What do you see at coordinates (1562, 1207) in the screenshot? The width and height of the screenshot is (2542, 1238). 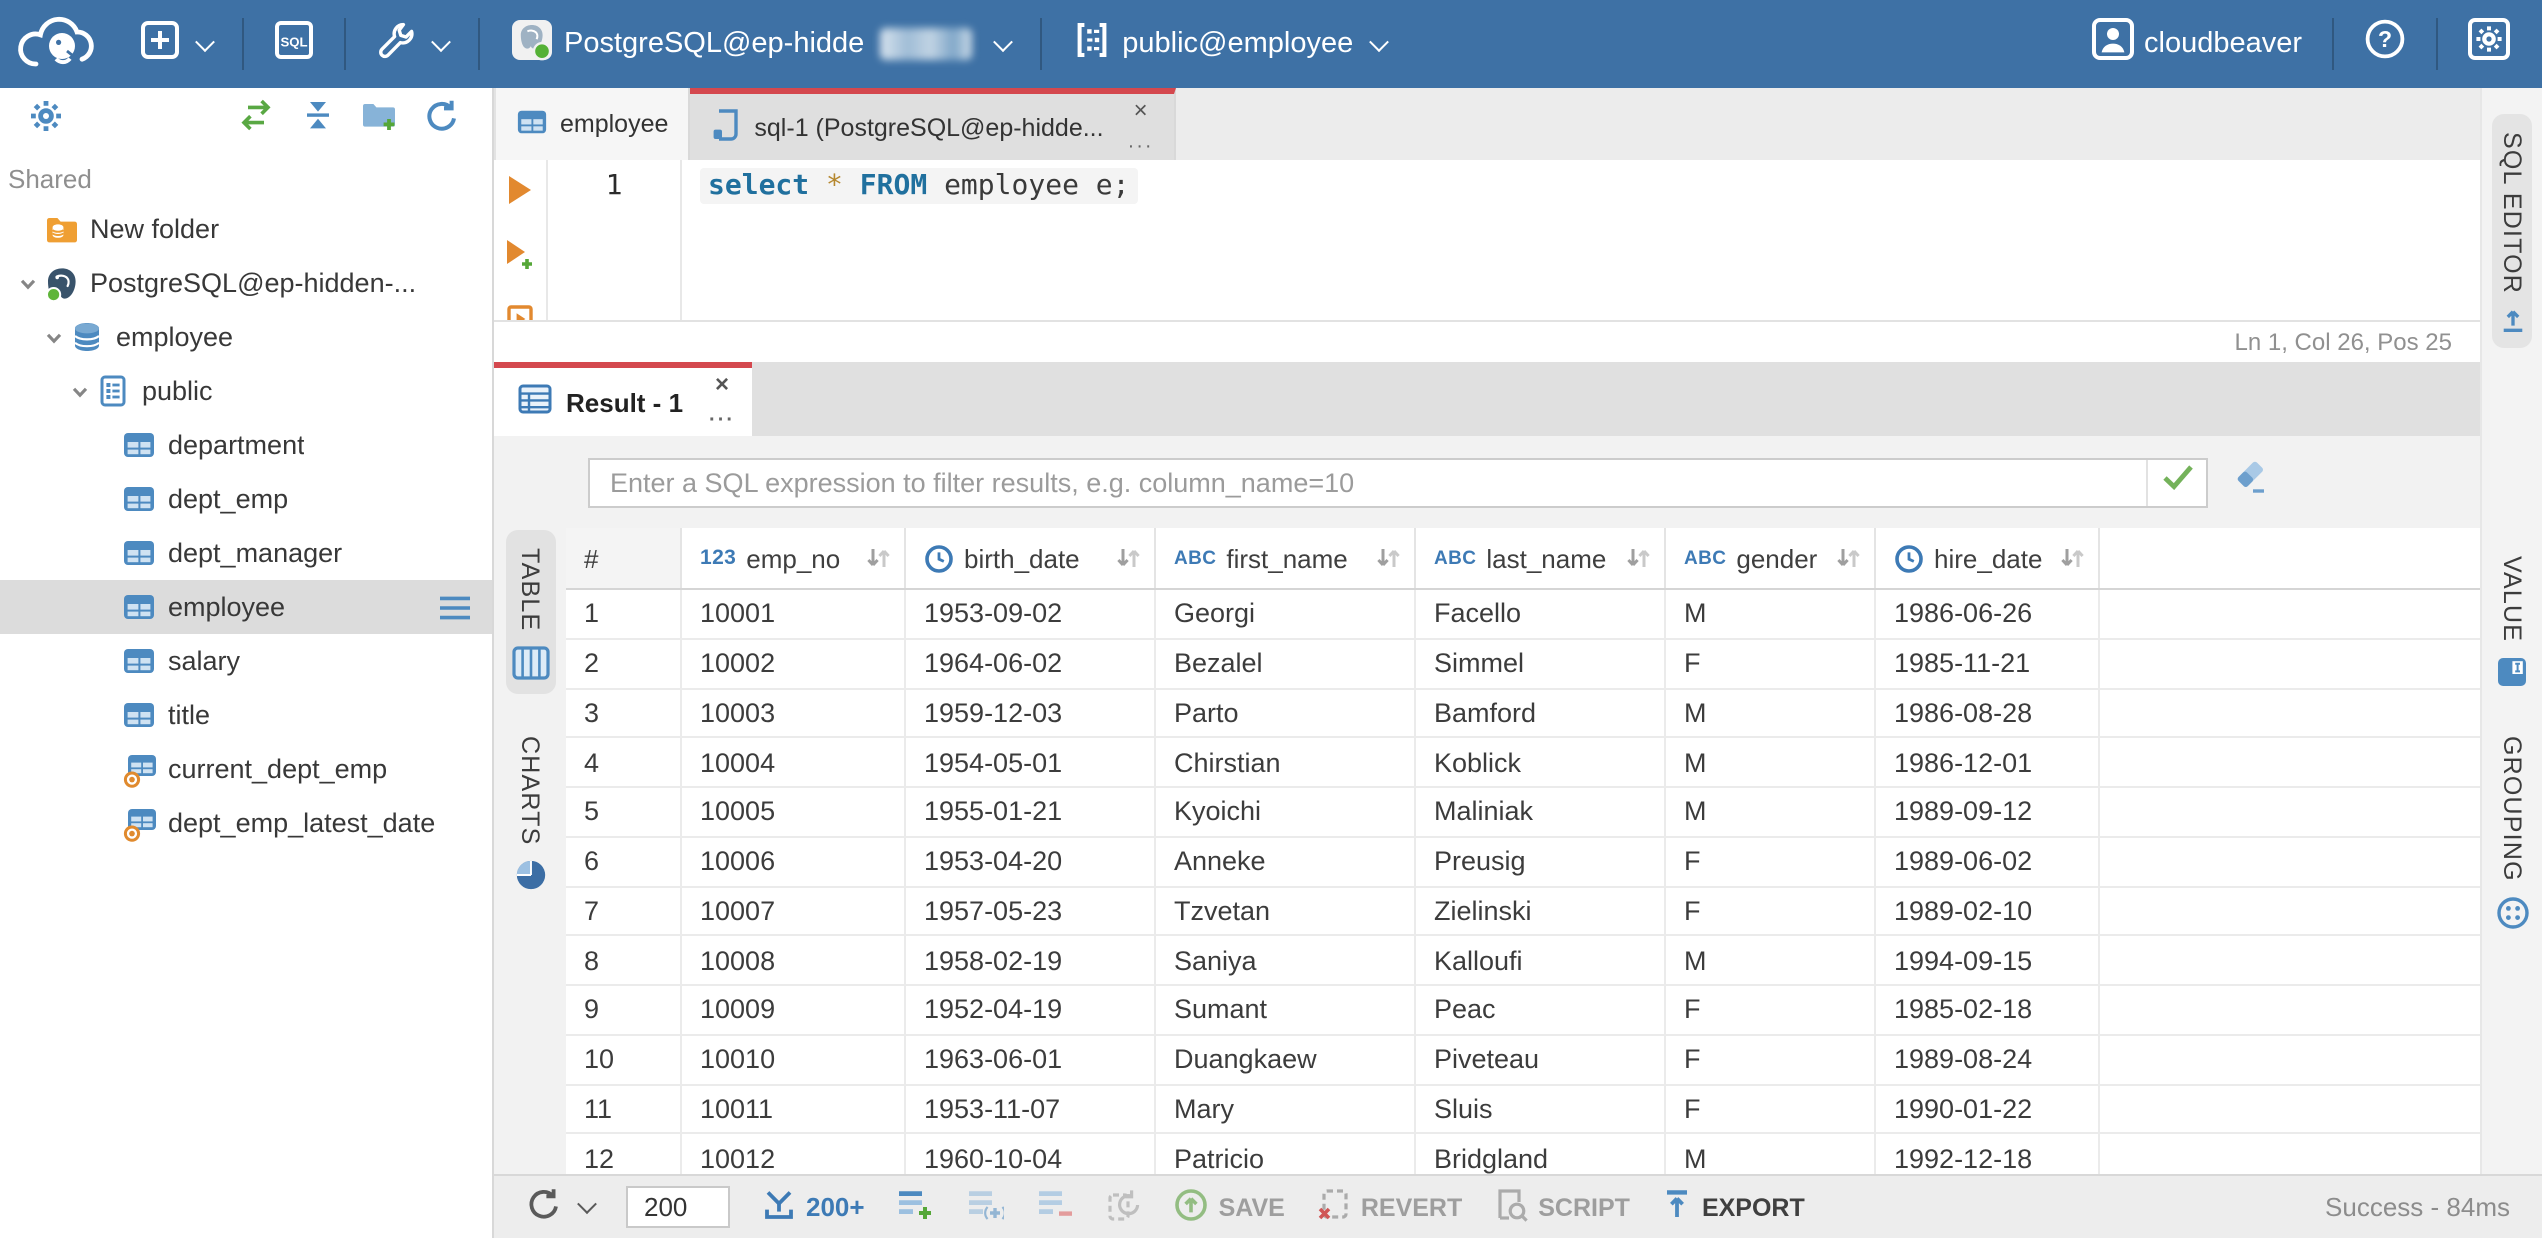 I see `script-button: SCRIPT` at bounding box center [1562, 1207].